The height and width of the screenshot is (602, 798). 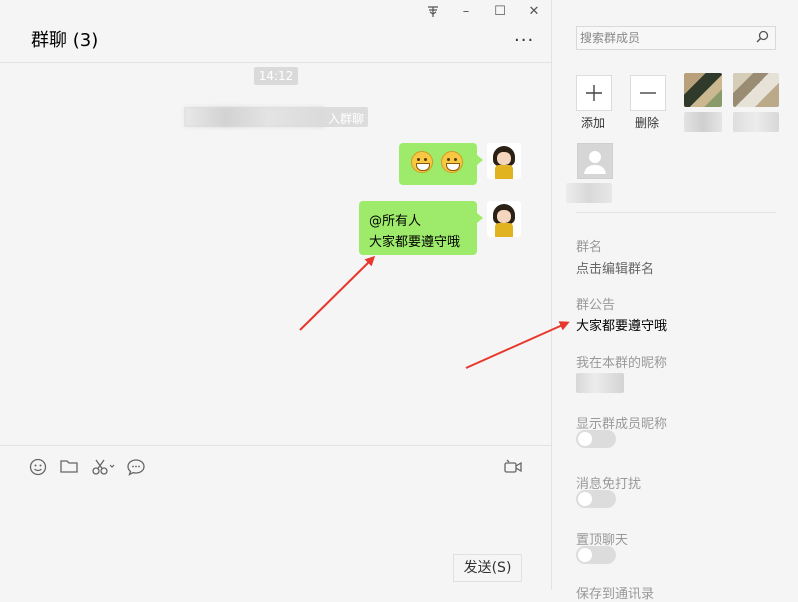 I want to click on remove-member-button, so click(x=648, y=93).